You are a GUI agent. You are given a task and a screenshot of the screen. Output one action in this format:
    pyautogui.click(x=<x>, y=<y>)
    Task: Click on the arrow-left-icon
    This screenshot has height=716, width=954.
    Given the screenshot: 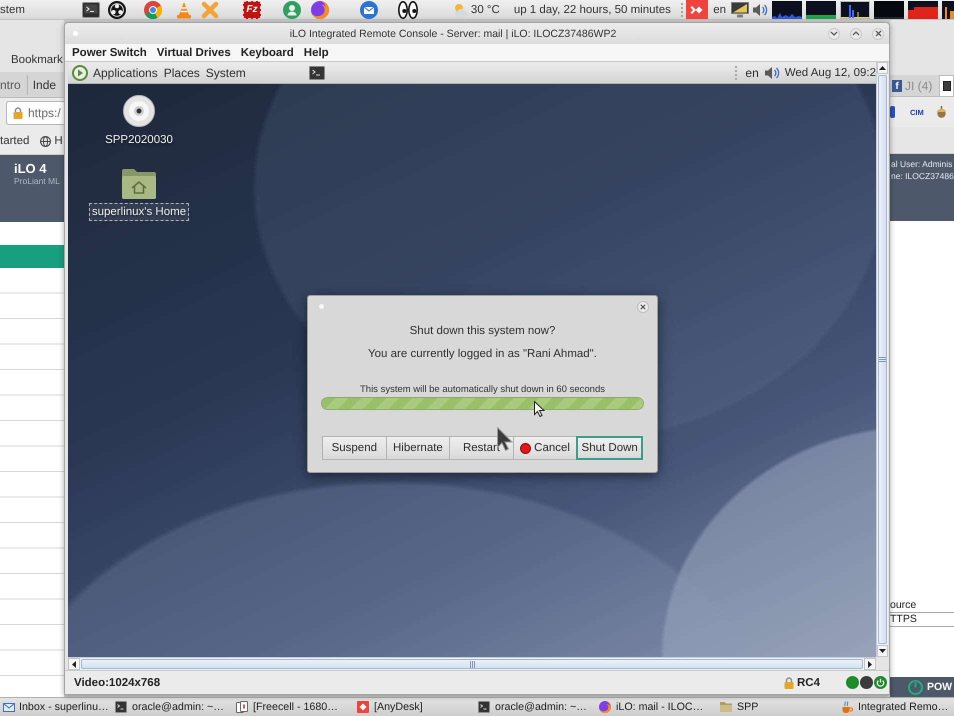 What is the action you would take?
    pyautogui.click(x=74, y=664)
    